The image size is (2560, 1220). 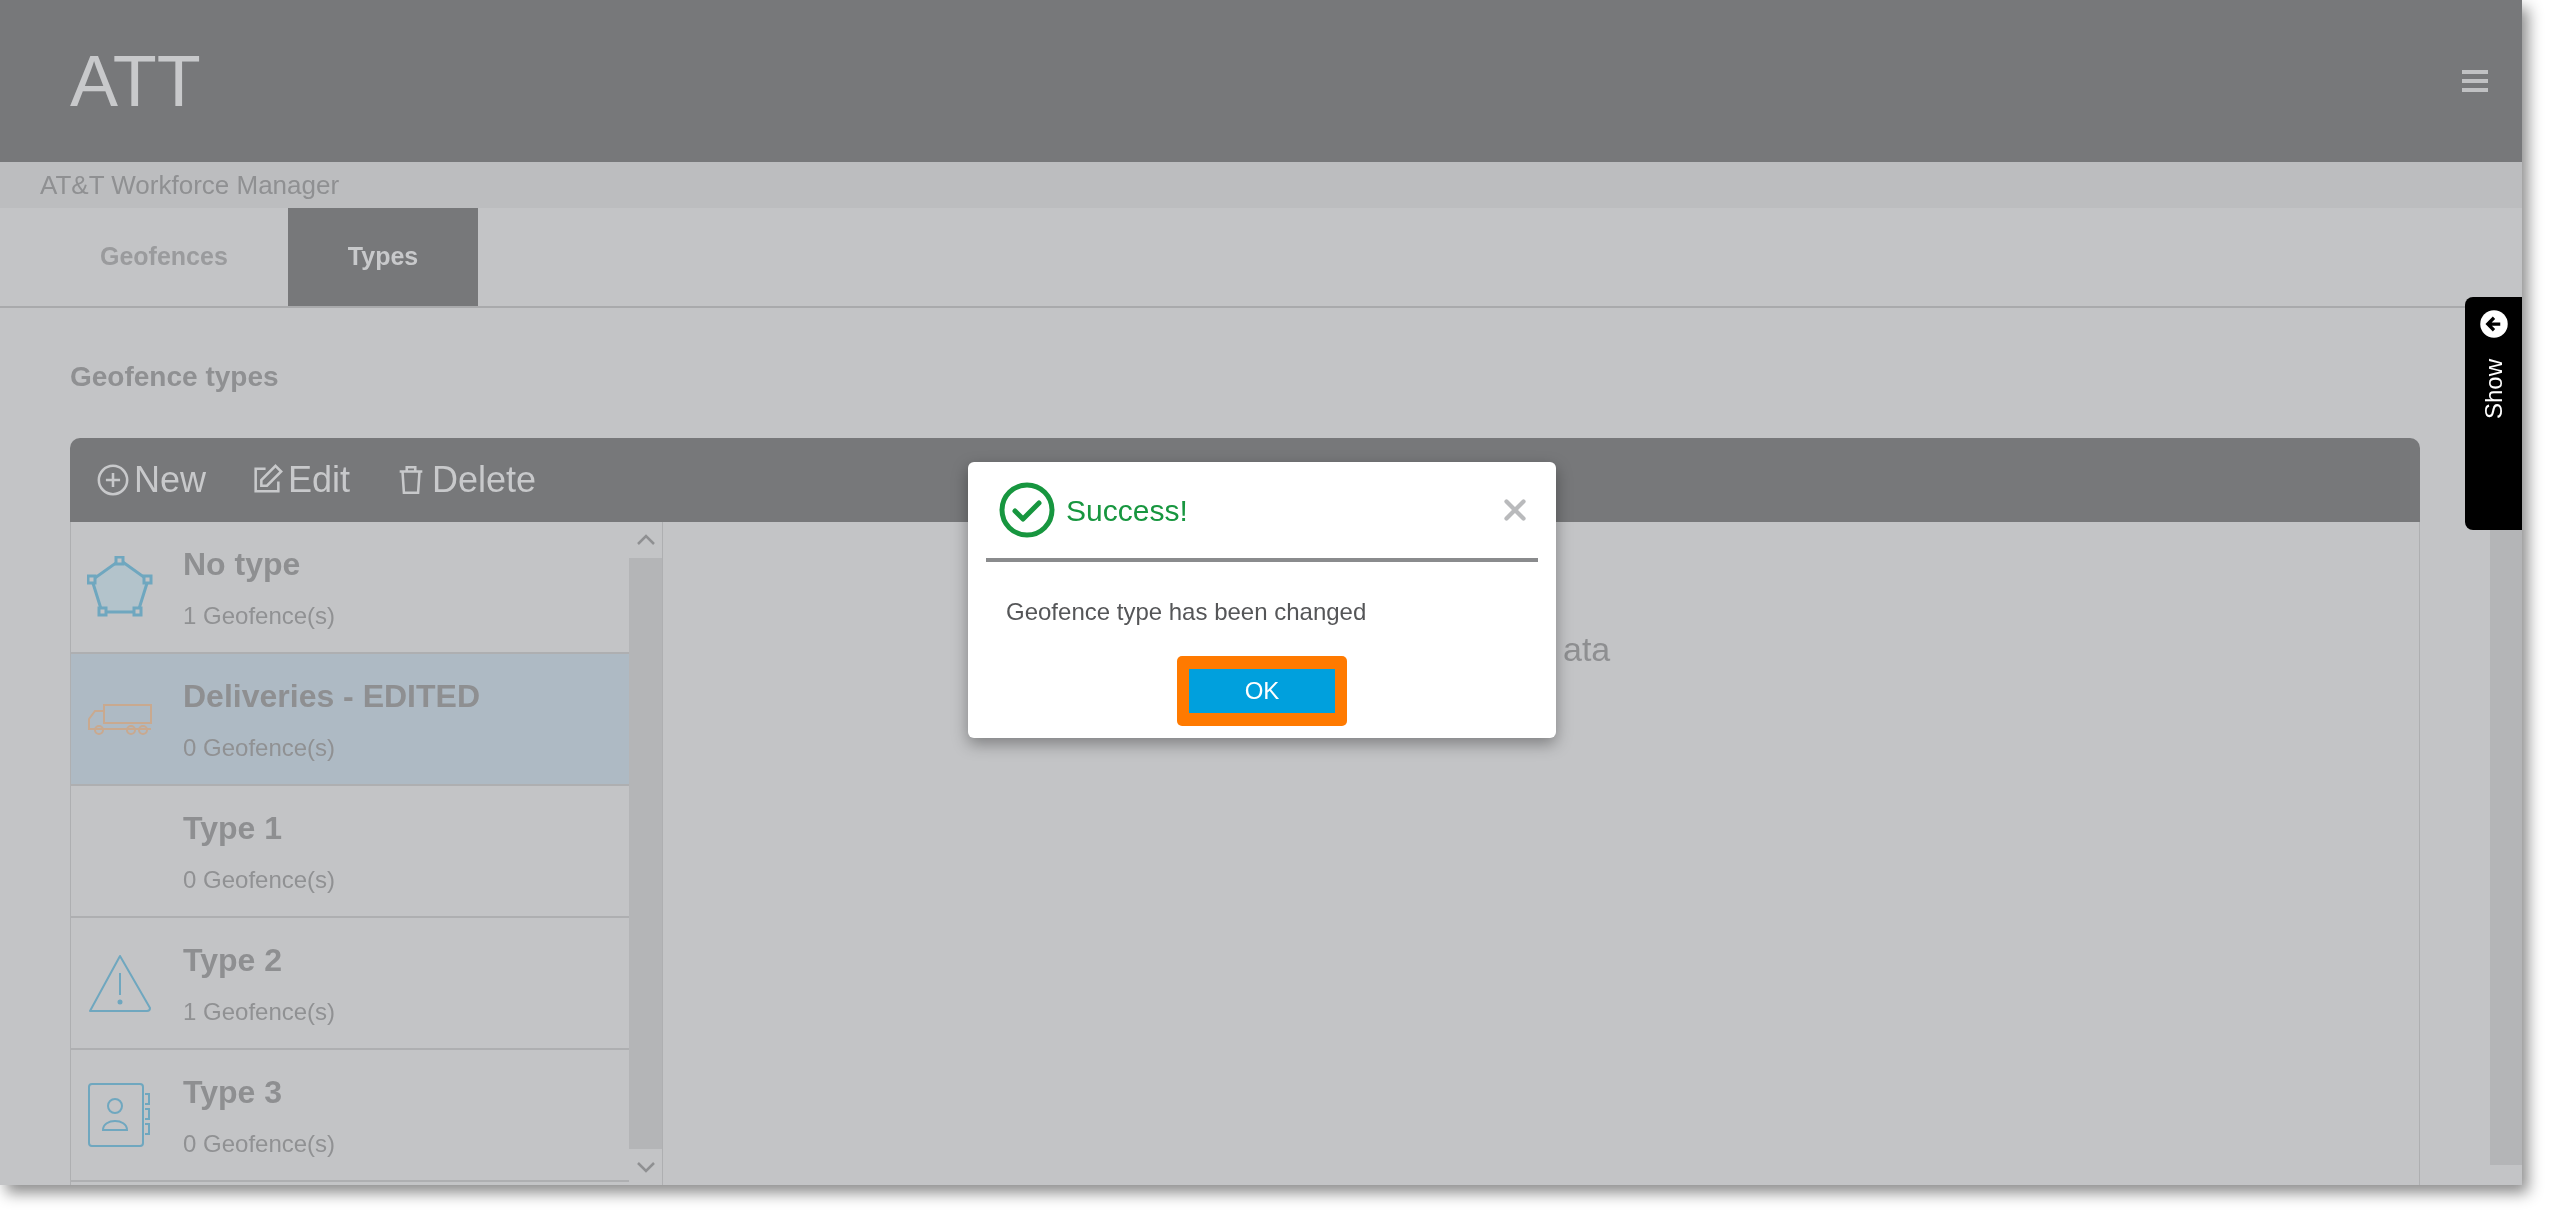 What do you see at coordinates (151, 480) in the screenshot?
I see `toolbar-button: New` at bounding box center [151, 480].